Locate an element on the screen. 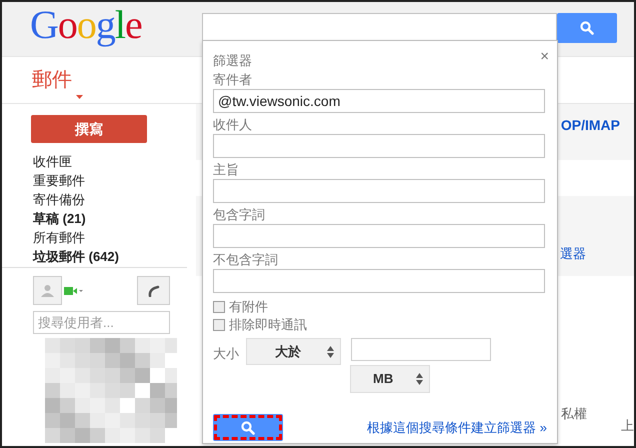 The image size is (636, 448). folder-link: 所有郵件 is located at coordinates (114, 237).